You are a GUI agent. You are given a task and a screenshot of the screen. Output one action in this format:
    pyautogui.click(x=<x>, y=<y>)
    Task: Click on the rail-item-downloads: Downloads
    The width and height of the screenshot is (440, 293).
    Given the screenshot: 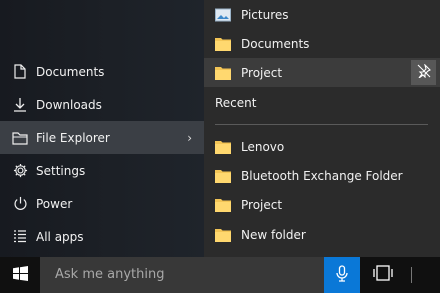 What is the action you would take?
    pyautogui.click(x=102, y=104)
    